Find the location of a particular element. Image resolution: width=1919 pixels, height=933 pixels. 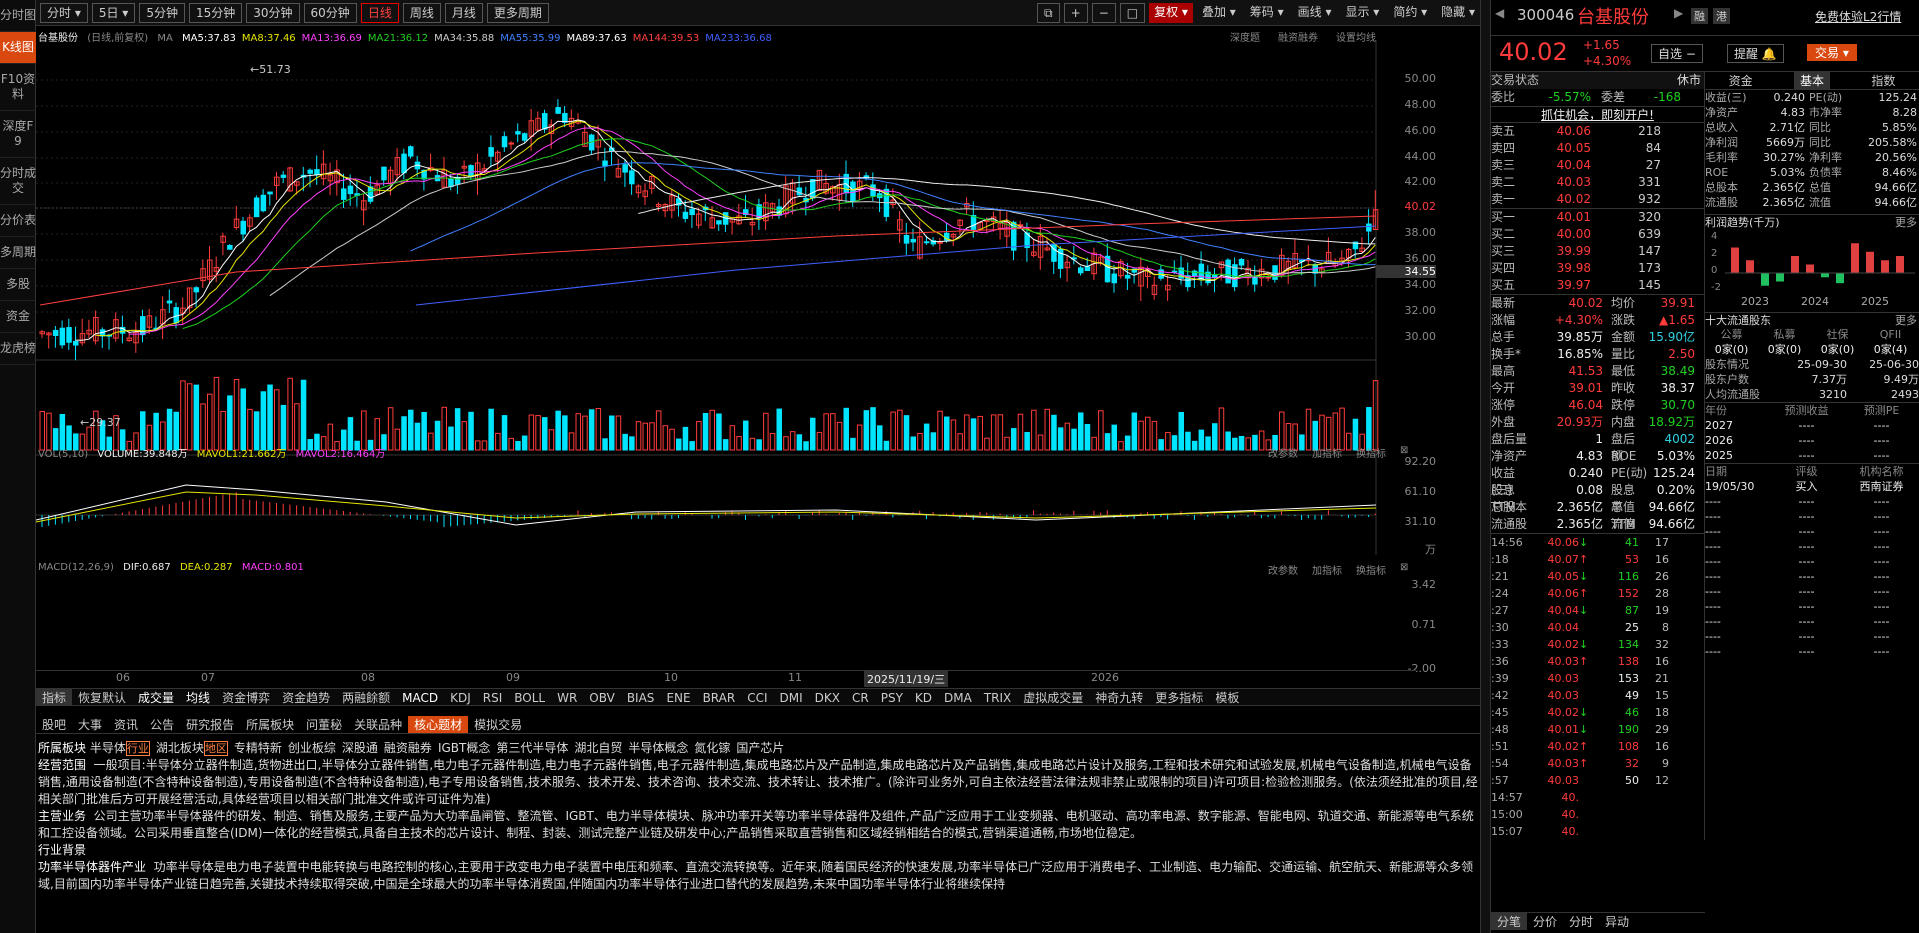

info-tab-4: 研究报告 is located at coordinates (210, 724).